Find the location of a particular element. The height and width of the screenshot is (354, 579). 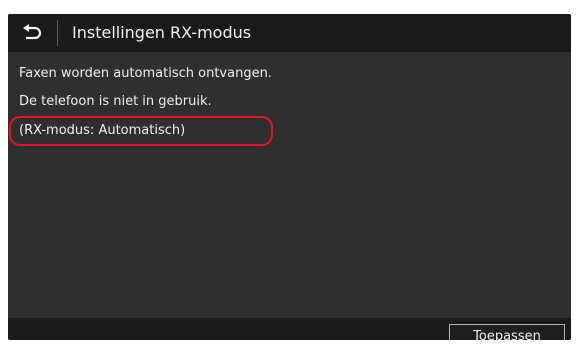

return-arrow-icon is located at coordinates (32, 32).